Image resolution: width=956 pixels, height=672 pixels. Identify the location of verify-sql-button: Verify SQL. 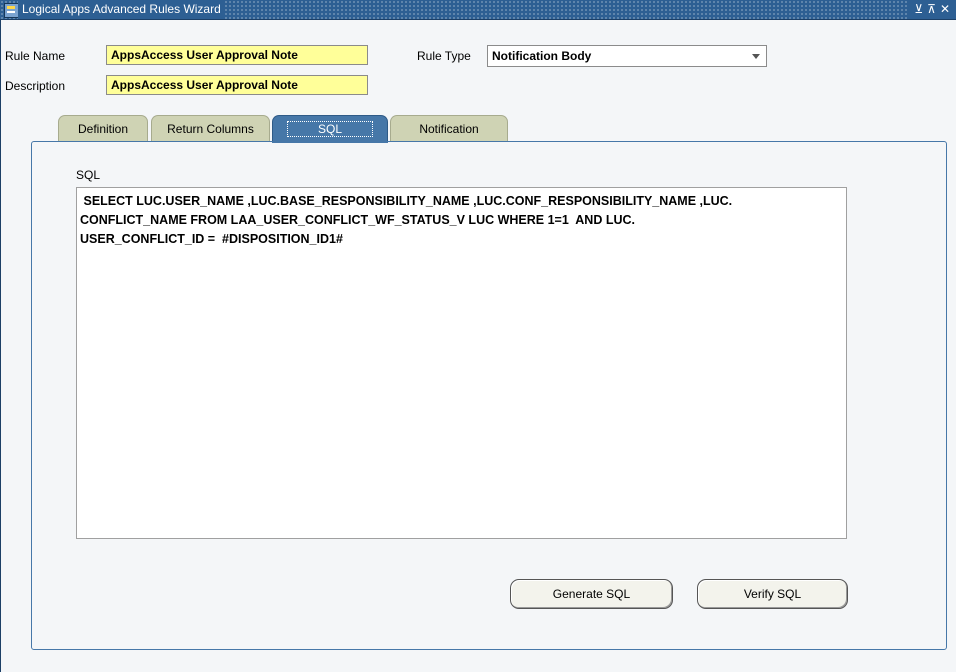
(772, 594).